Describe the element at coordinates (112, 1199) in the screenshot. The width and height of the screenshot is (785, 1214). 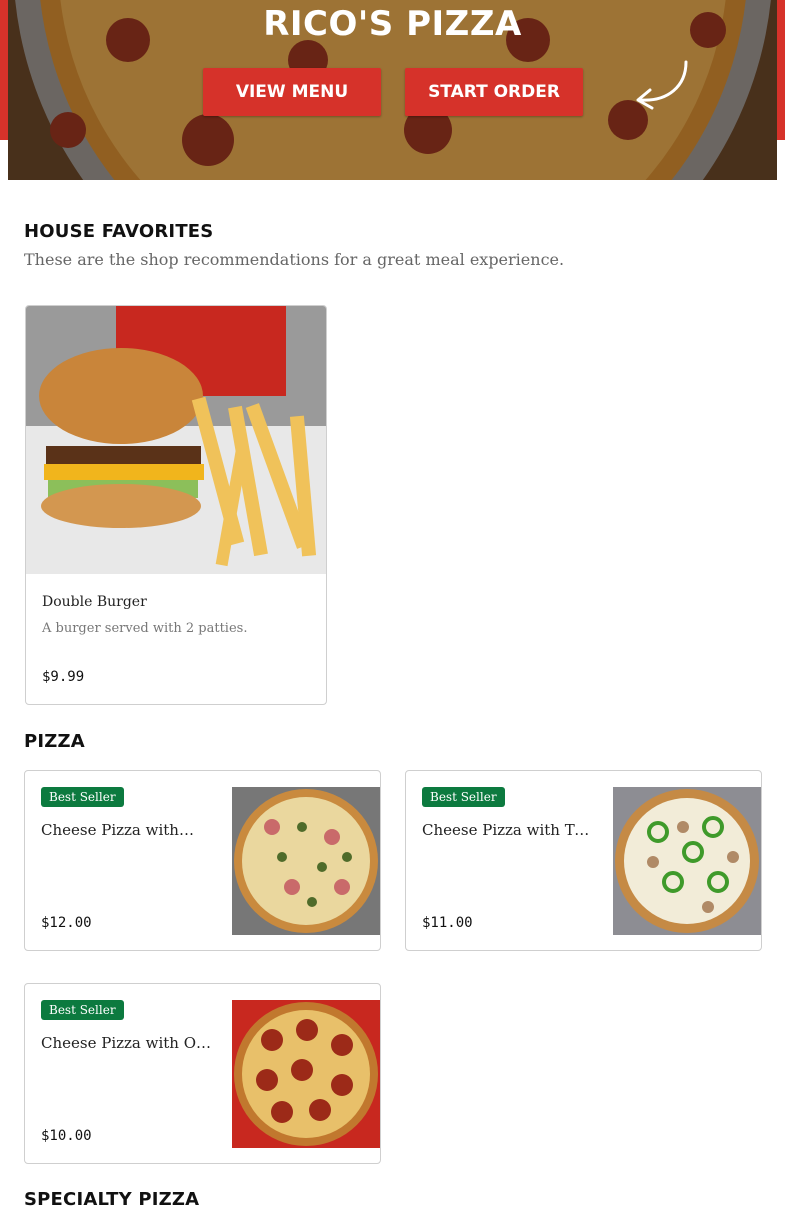
I see `specialty-pizza-heading: SPECIALTY PIZZA` at that location.